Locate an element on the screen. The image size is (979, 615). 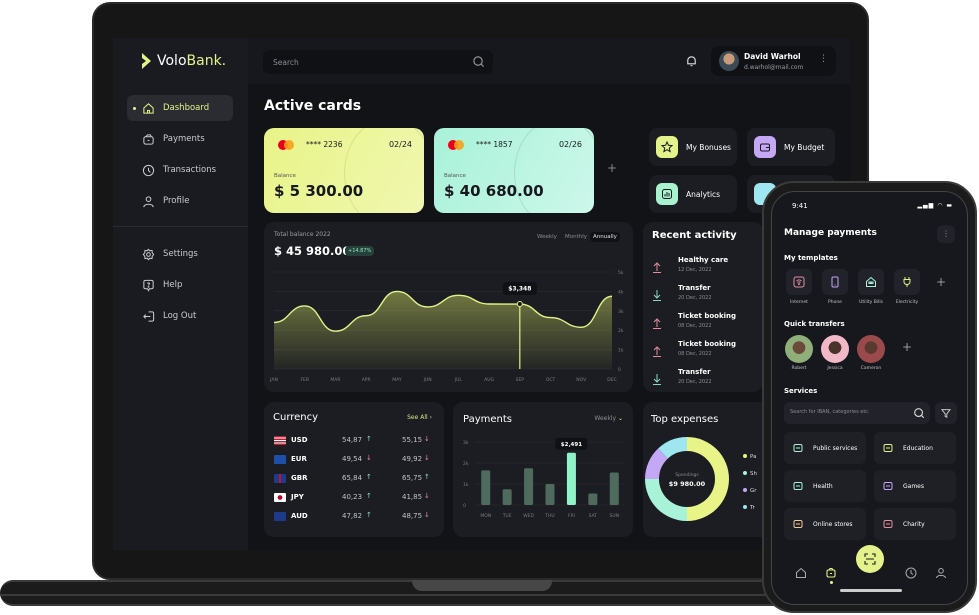
y-tick-label: 0 is located at coordinates (619, 370).